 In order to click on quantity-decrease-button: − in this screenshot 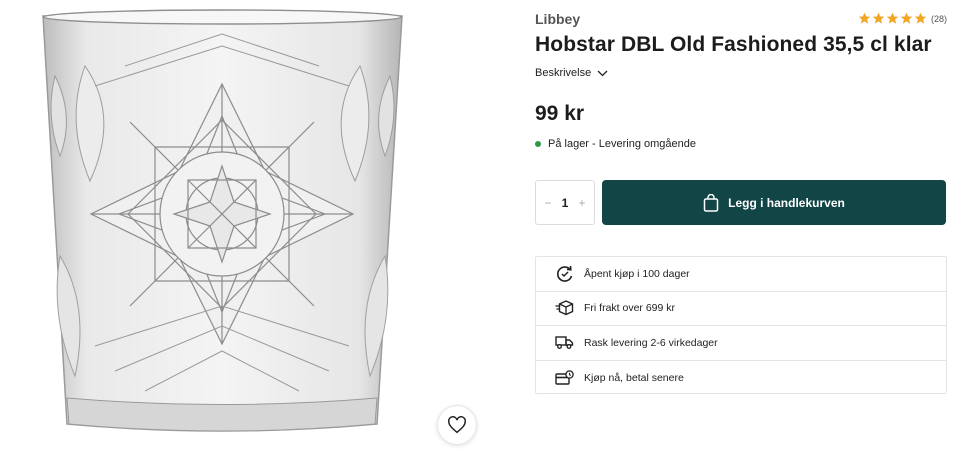, I will do `click(548, 203)`.